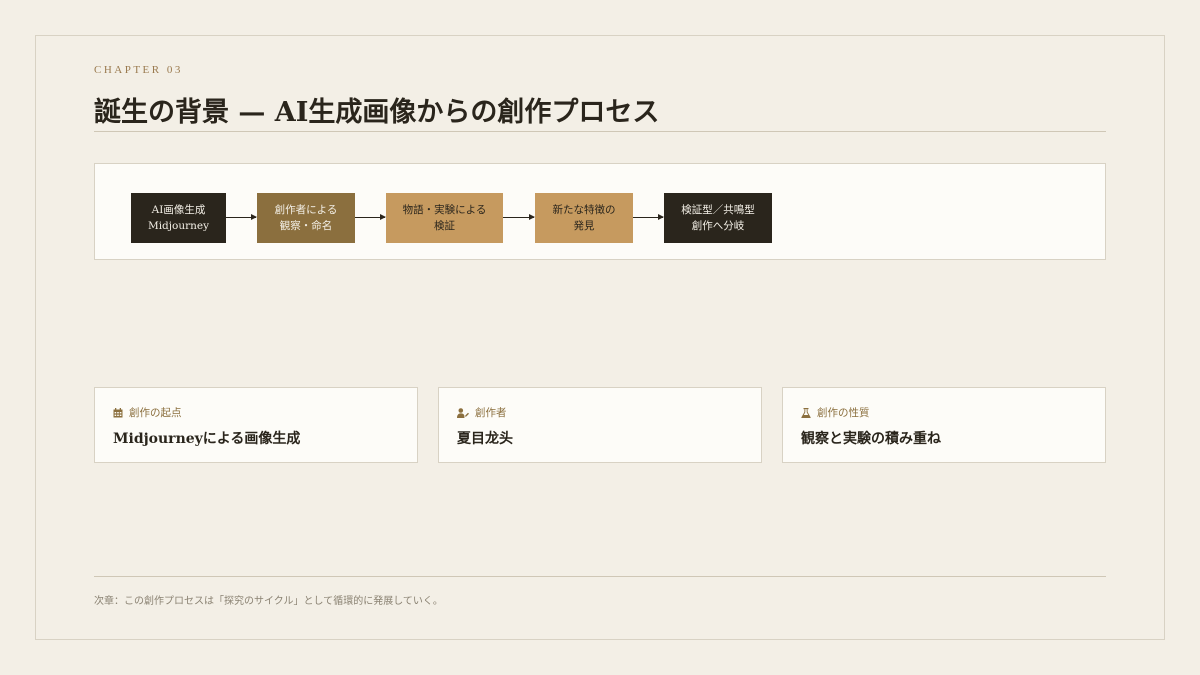  I want to click on footer-divider, so click(600, 576).